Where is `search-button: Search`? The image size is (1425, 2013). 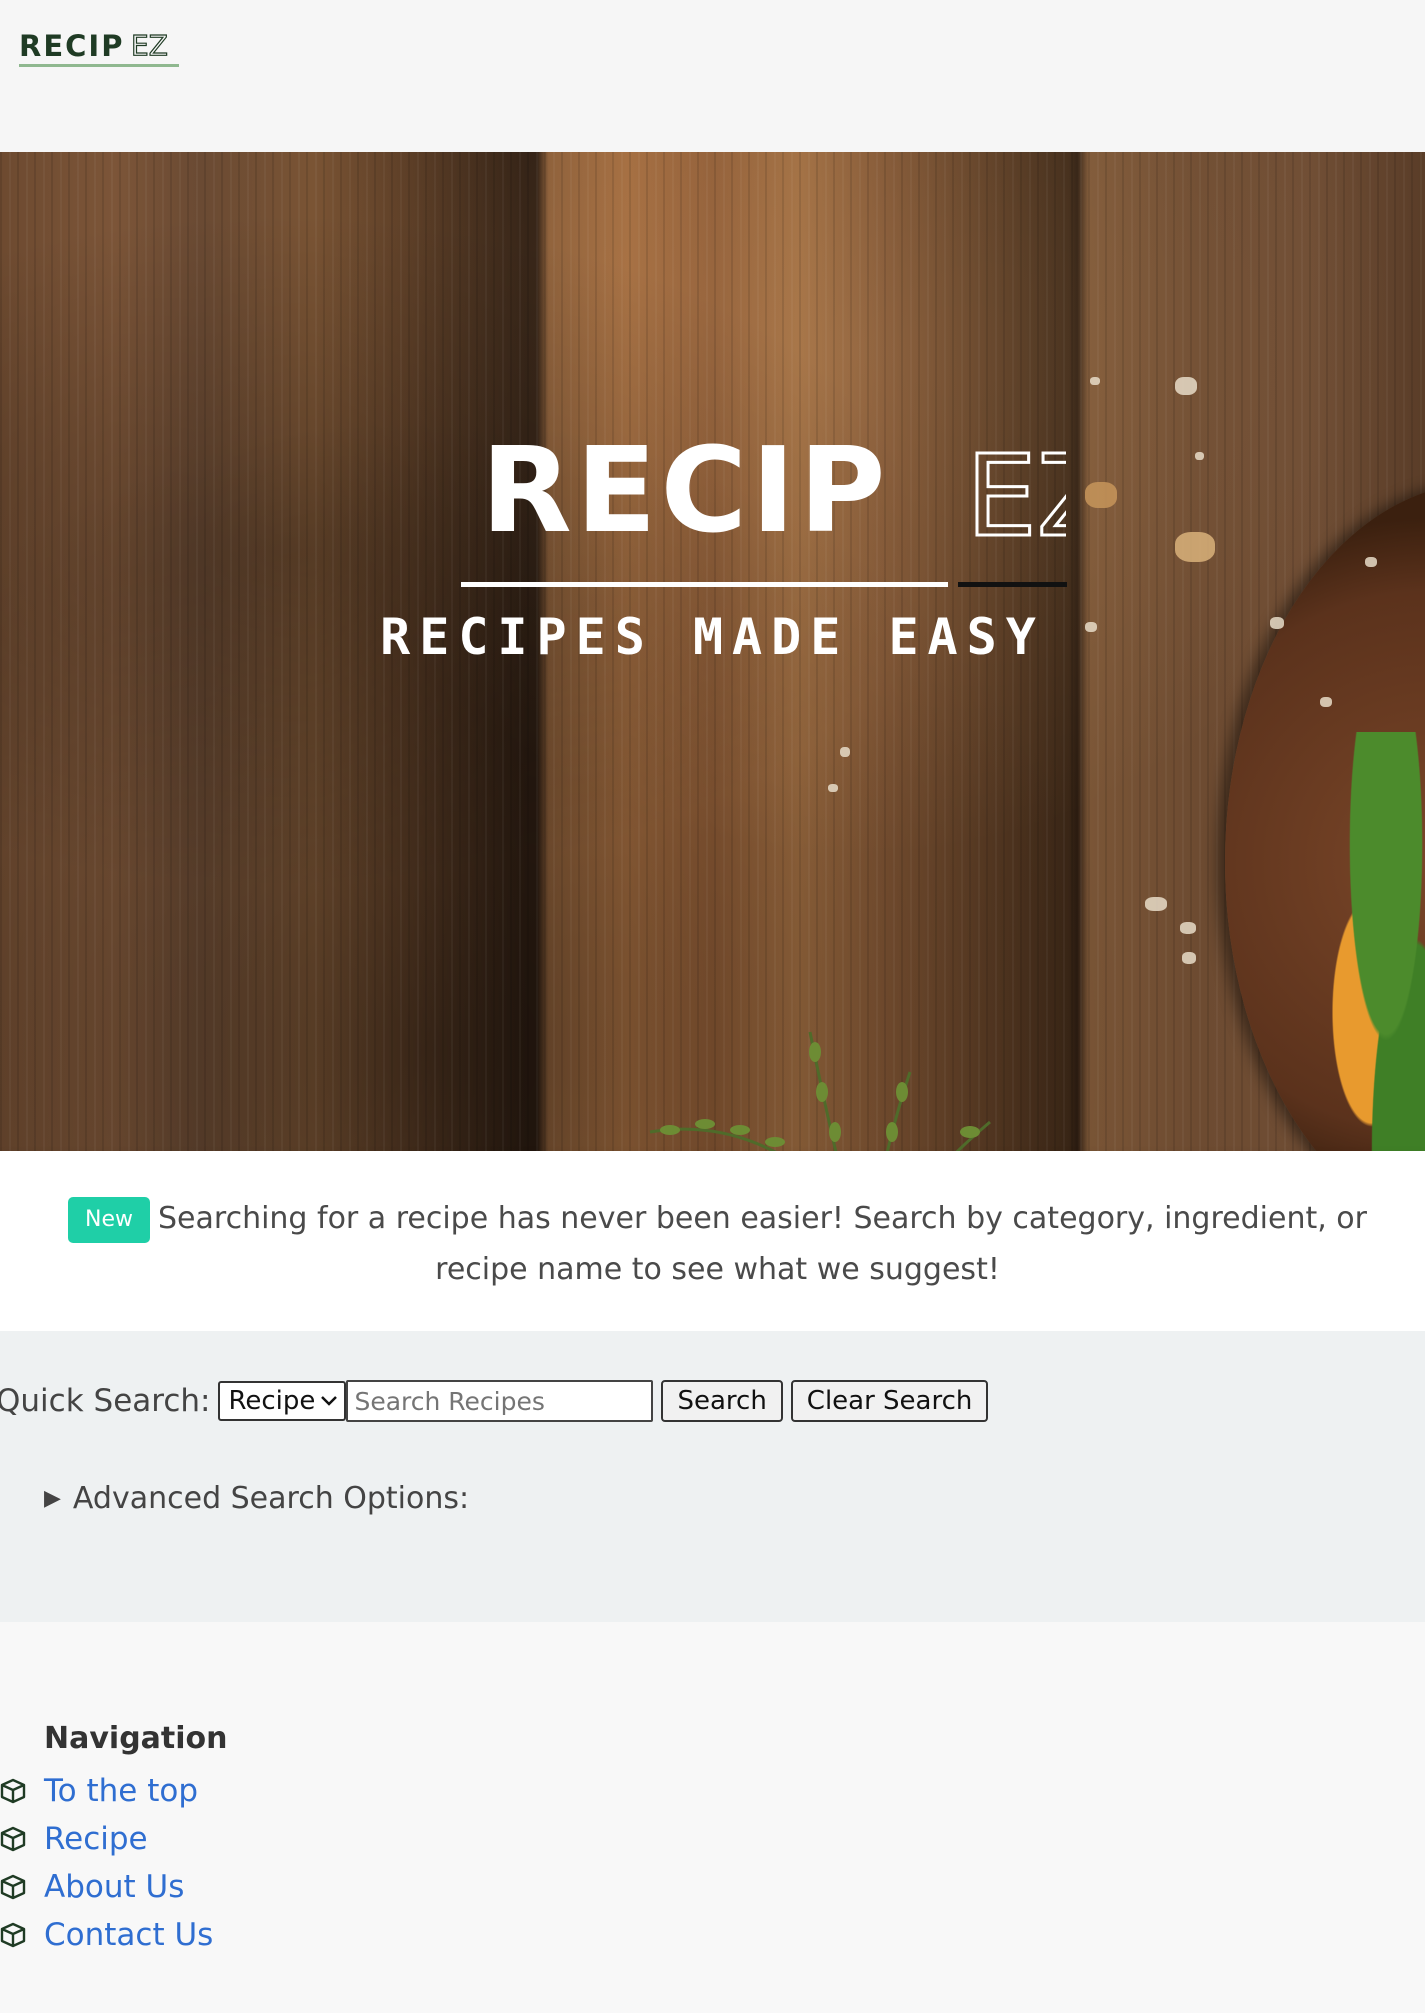
search-button: Search is located at coordinates (722, 1401).